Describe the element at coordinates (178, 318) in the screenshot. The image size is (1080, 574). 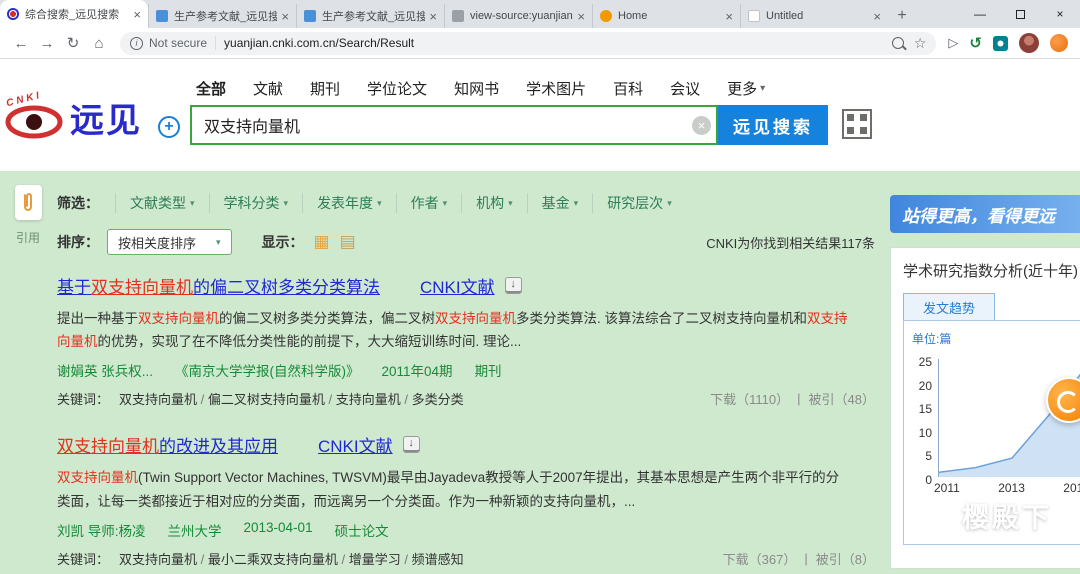
I see `text-segment: 双支持向量机` at that location.